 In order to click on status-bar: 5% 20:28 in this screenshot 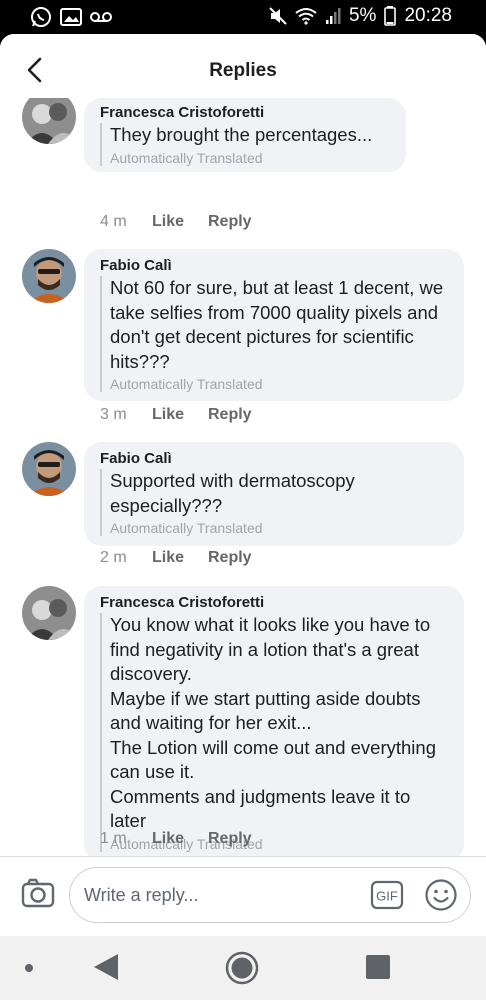, I will do `click(243, 17)`.